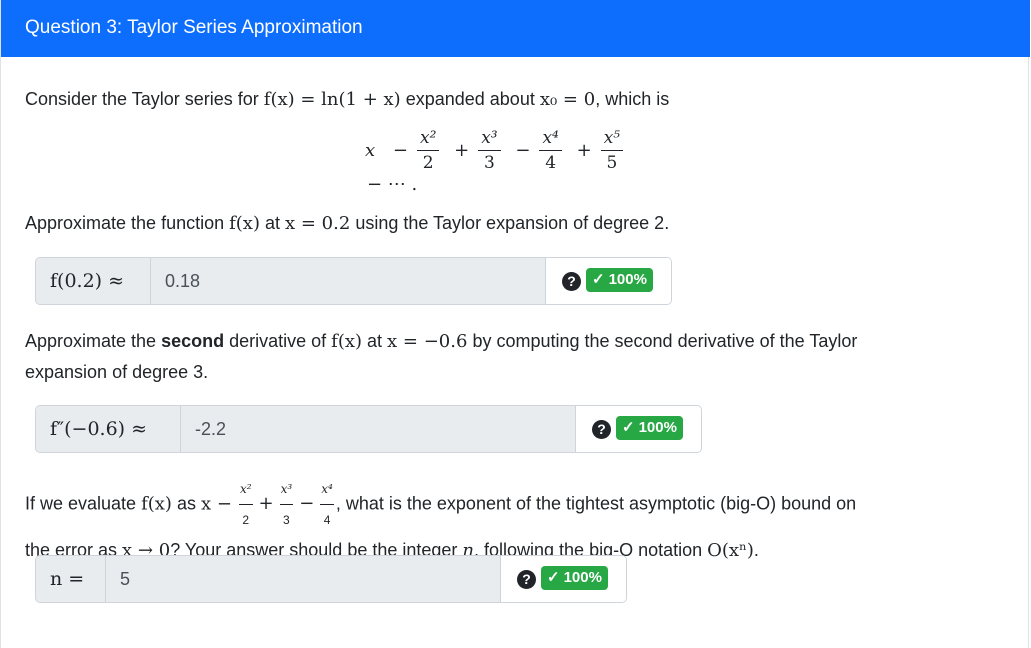 This screenshot has width=1031, height=648. What do you see at coordinates (392, 184) in the screenshot?
I see `series-tail: − ⋯ .` at bounding box center [392, 184].